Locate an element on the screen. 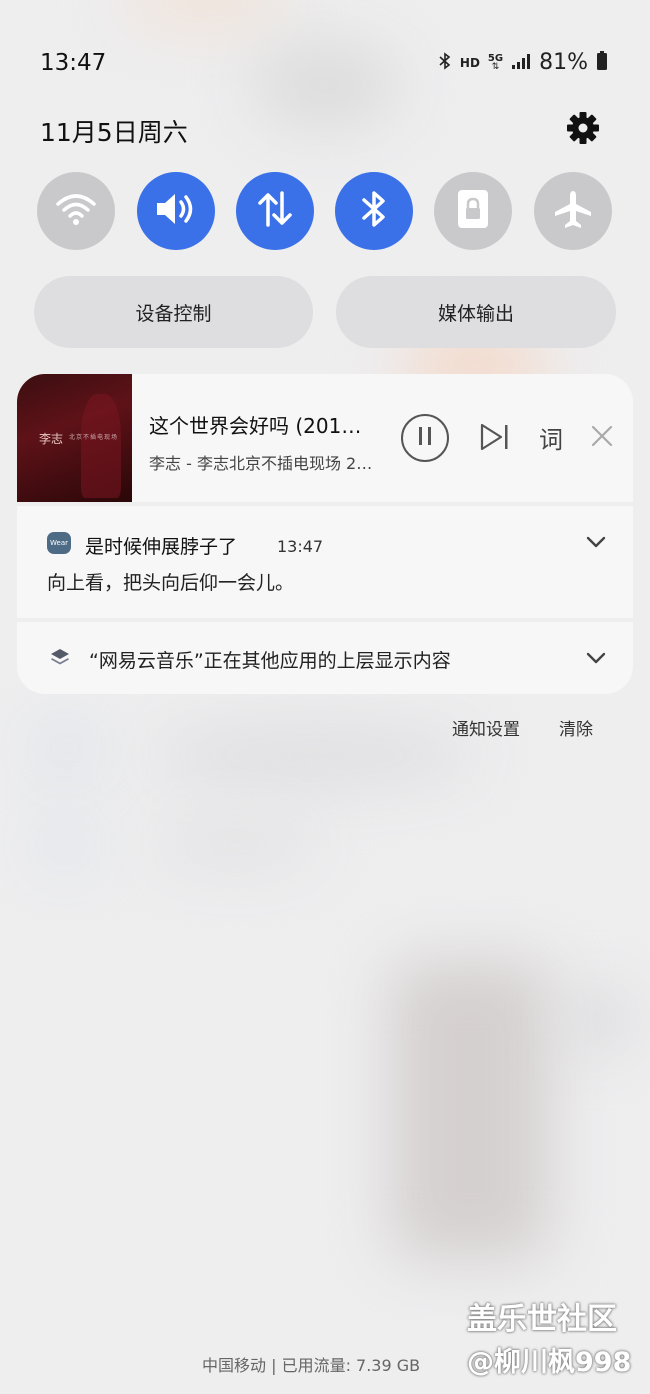 The image size is (650, 1394). mobile-data-toggle is located at coordinates (275, 211).